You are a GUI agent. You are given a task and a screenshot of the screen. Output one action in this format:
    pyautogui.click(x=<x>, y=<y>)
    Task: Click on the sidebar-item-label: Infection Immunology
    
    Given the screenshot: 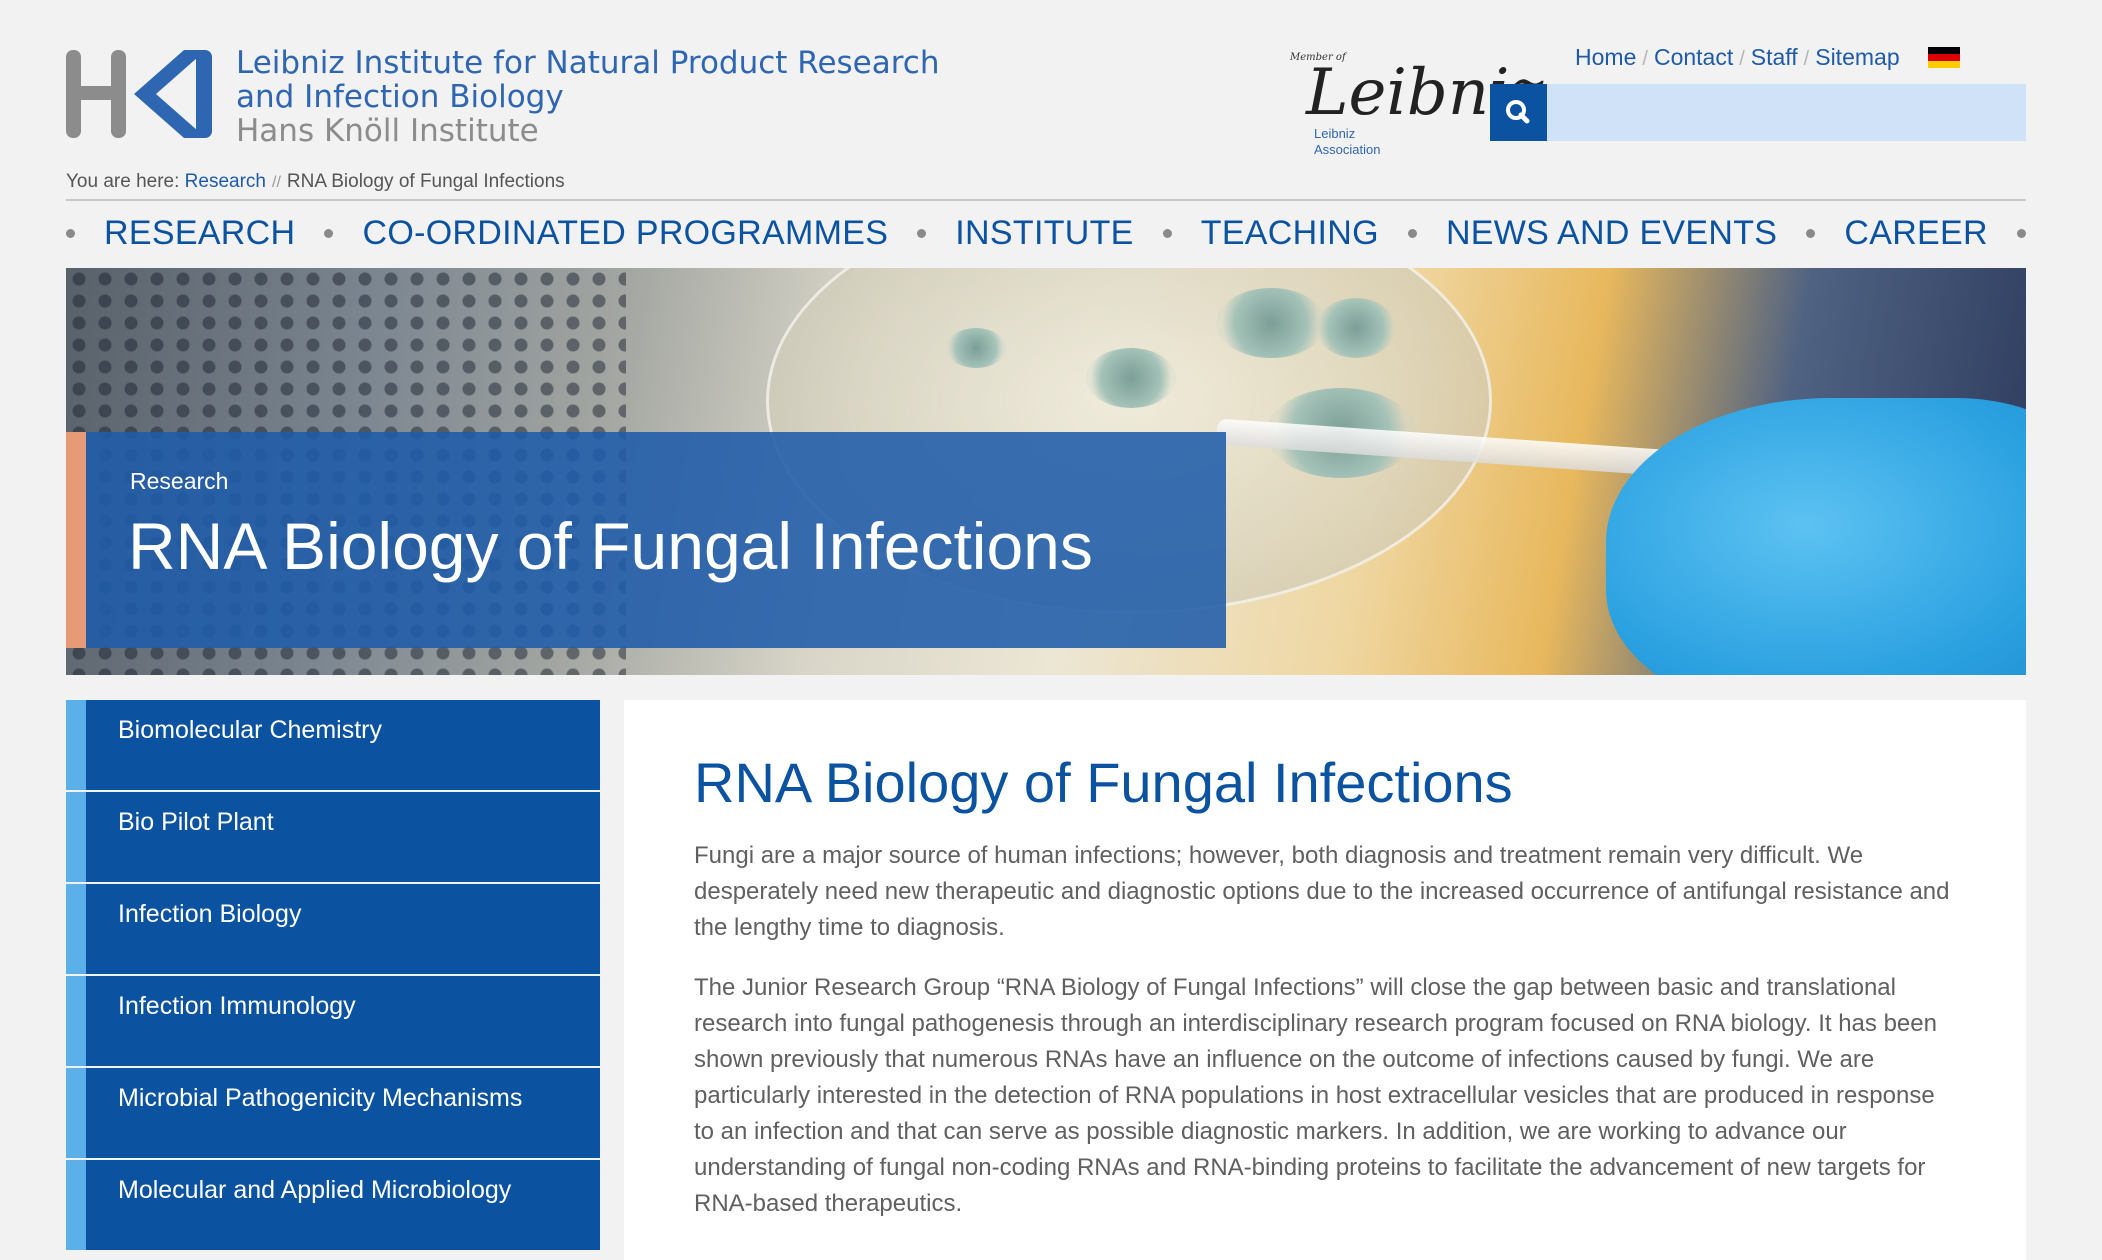 What is the action you would take?
    pyautogui.click(x=237, y=1006)
    